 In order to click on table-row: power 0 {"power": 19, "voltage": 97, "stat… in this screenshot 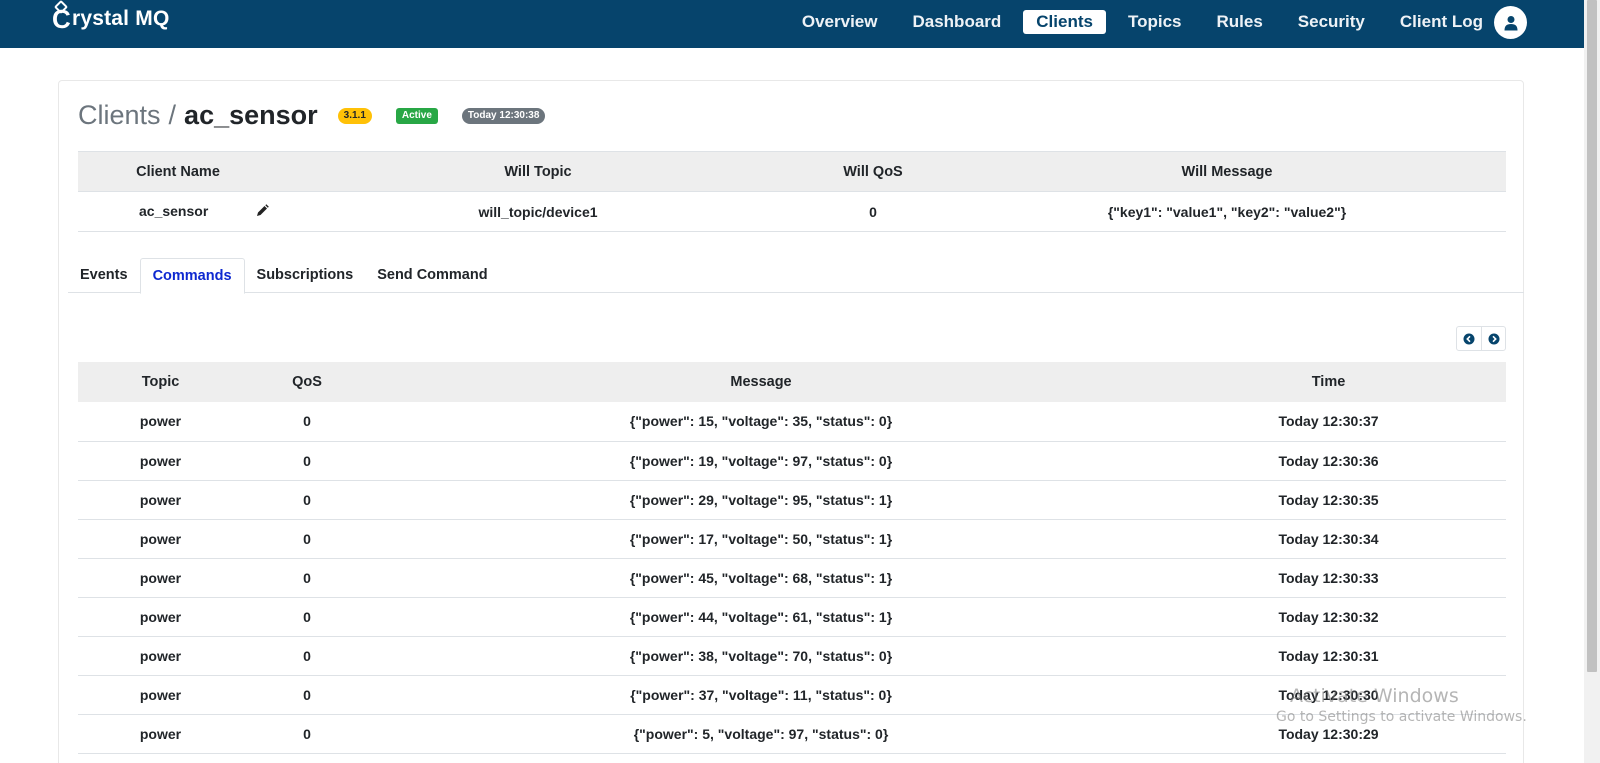, I will do `click(792, 461)`.